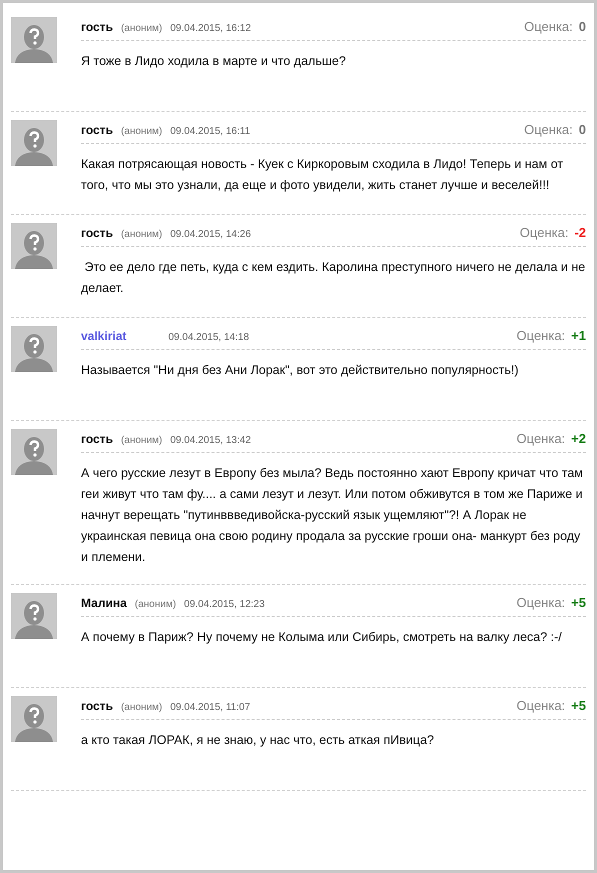  I want to click on rating-value: -2, so click(580, 232).